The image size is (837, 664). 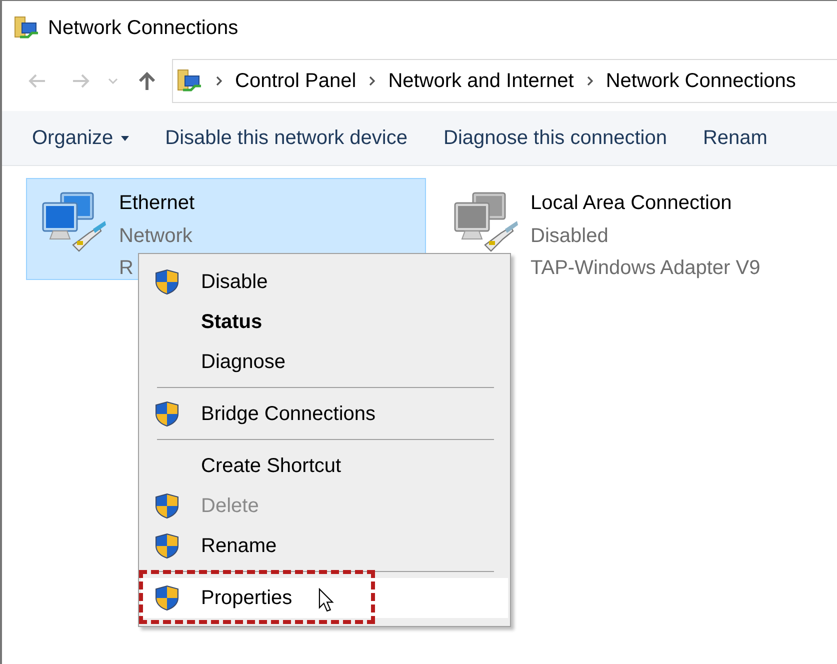 What do you see at coordinates (155, 236) in the screenshot?
I see `connection-status: Network` at bounding box center [155, 236].